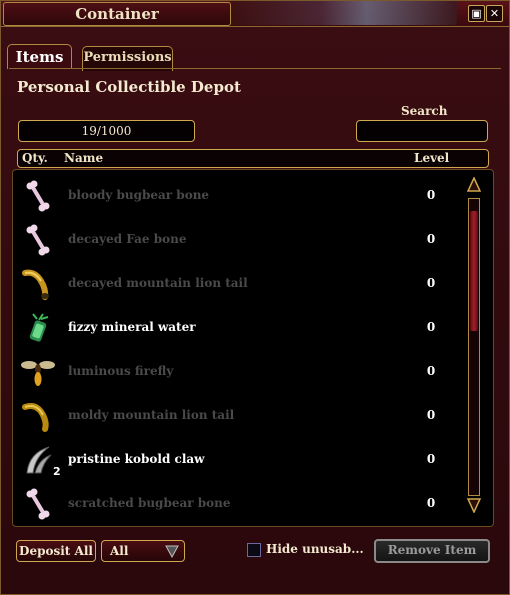 This screenshot has height=595, width=510. I want to click on pin-icon: ▣, so click(476, 13).